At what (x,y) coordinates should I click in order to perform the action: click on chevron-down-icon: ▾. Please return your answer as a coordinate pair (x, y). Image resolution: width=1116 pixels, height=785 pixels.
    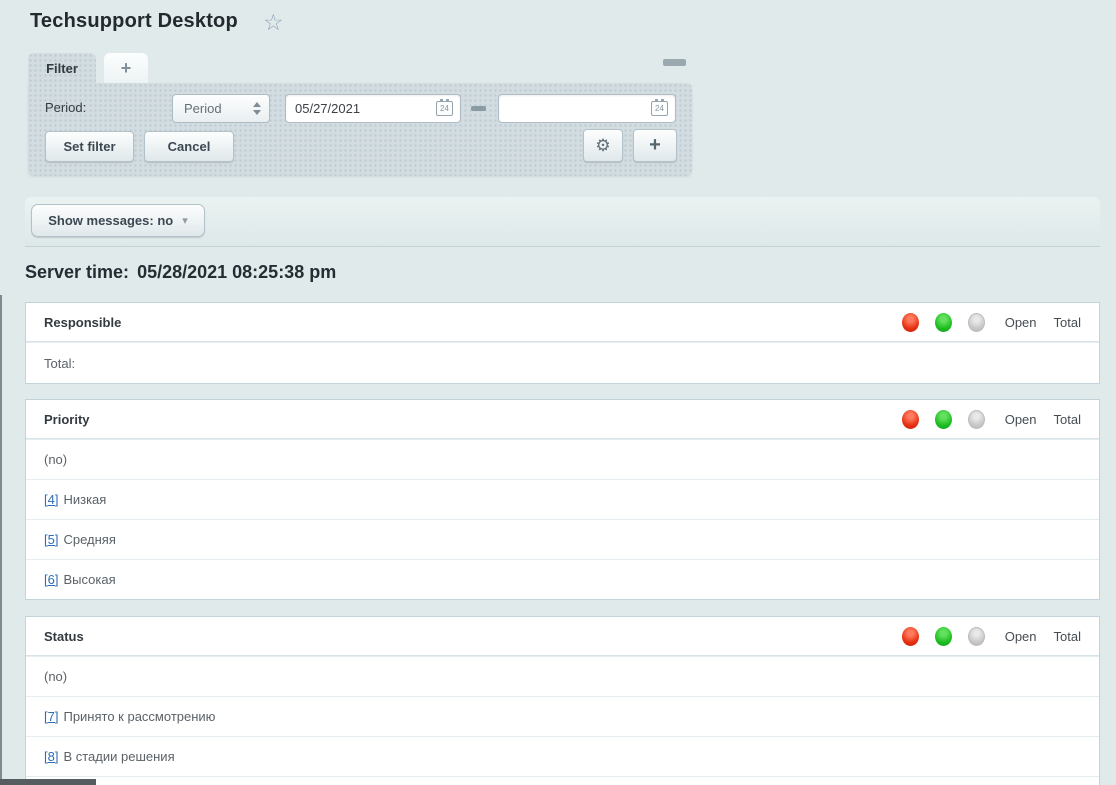
    Looking at the image, I should click on (185, 221).